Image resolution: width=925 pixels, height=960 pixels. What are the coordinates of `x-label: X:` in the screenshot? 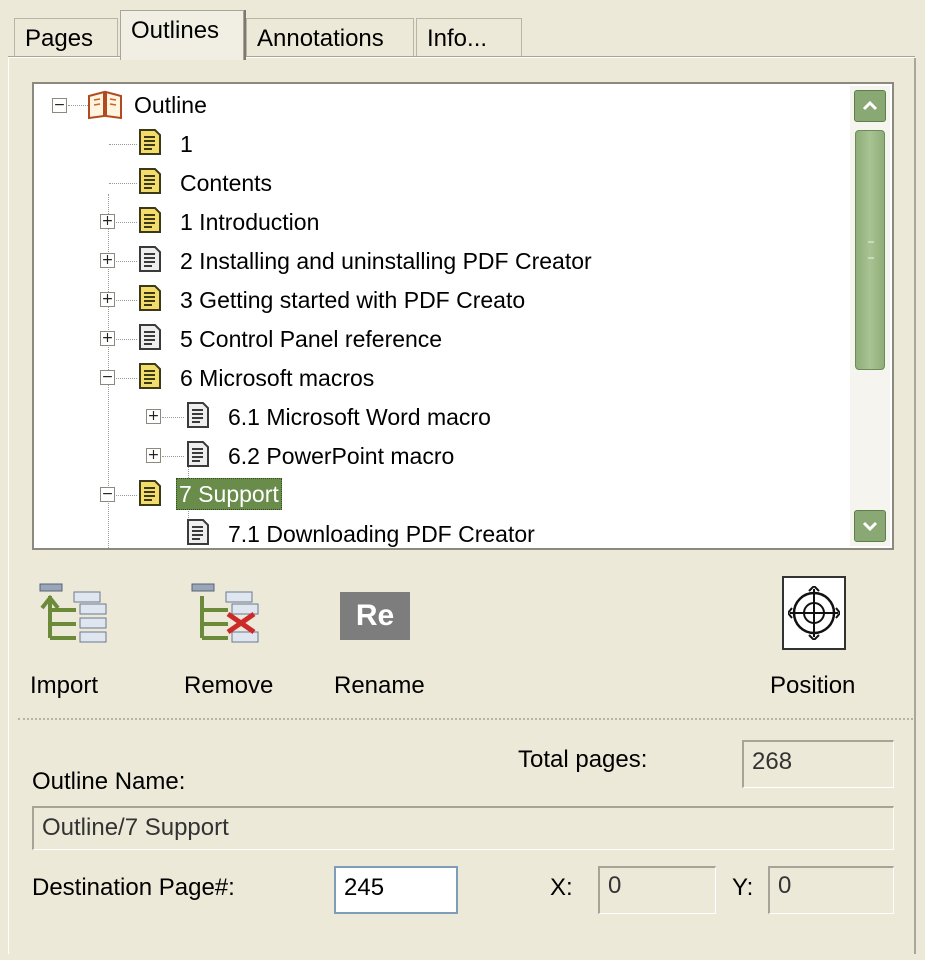 It's located at (561, 887).